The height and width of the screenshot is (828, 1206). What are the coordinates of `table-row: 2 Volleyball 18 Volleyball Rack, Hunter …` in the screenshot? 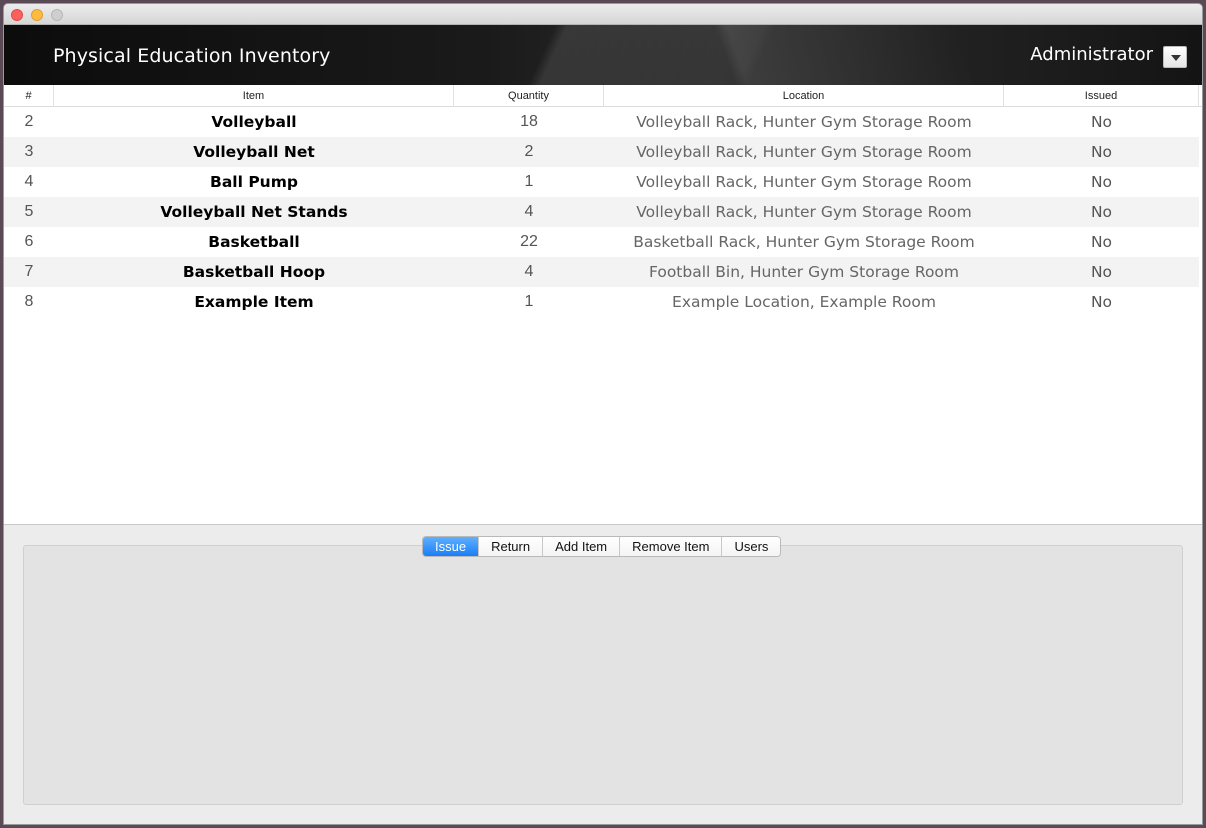 It's located at (601, 122).